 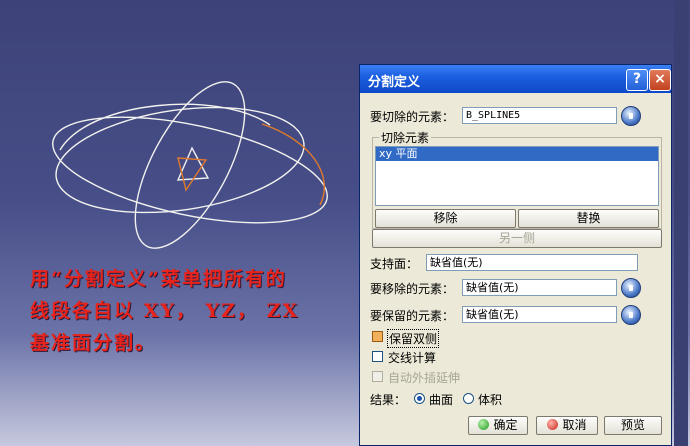 I want to click on star-triangle-b, so click(x=192, y=174).